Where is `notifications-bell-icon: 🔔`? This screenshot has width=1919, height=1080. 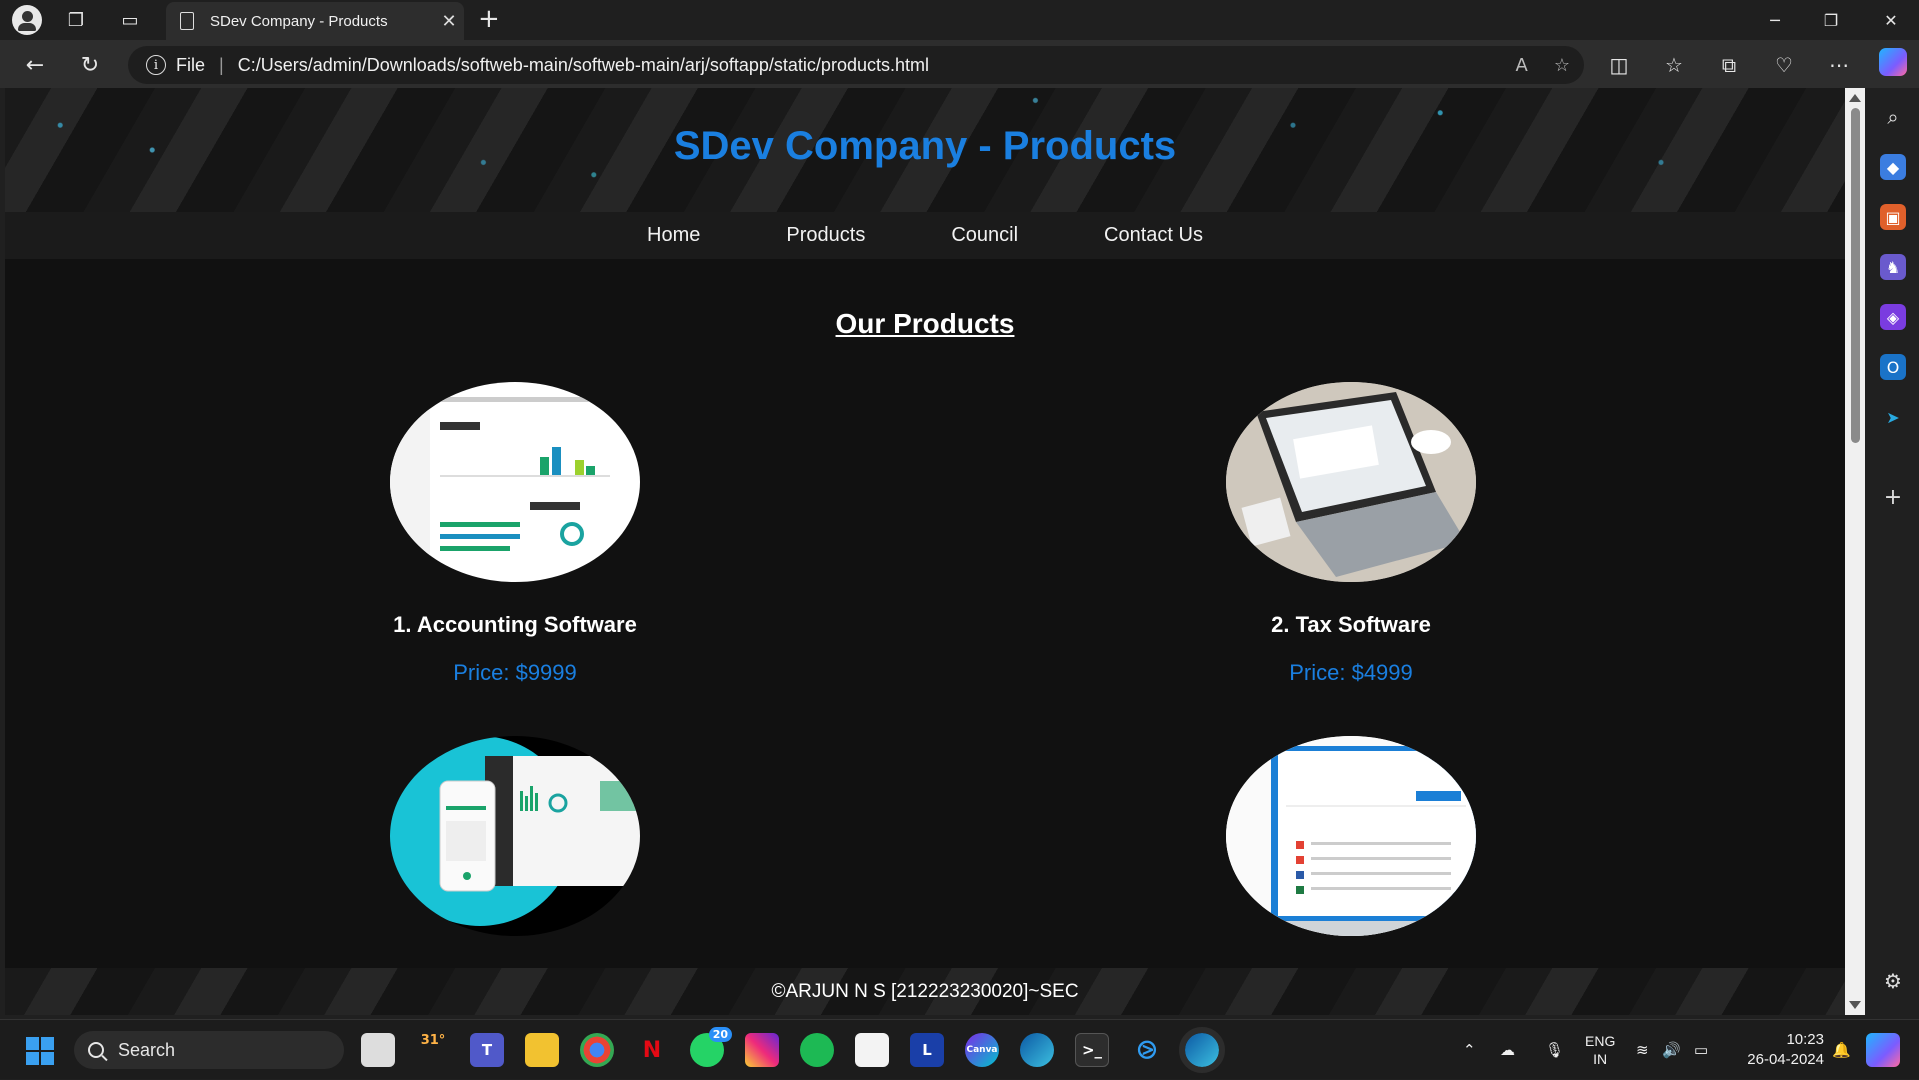 notifications-bell-icon: 🔔 is located at coordinates (1841, 1050).